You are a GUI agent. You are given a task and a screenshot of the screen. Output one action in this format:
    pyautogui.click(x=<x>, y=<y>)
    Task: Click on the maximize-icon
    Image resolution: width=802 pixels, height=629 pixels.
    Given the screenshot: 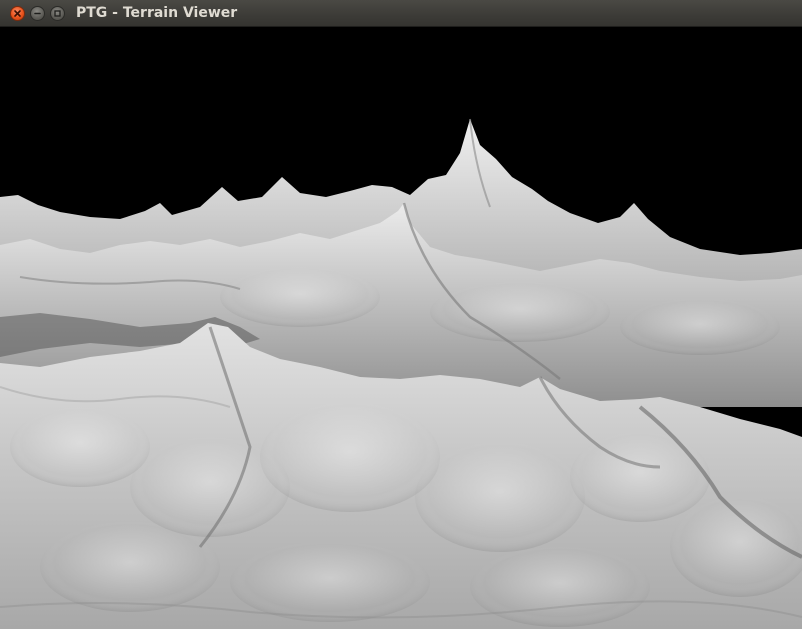 What is the action you would take?
    pyautogui.click(x=57, y=13)
    